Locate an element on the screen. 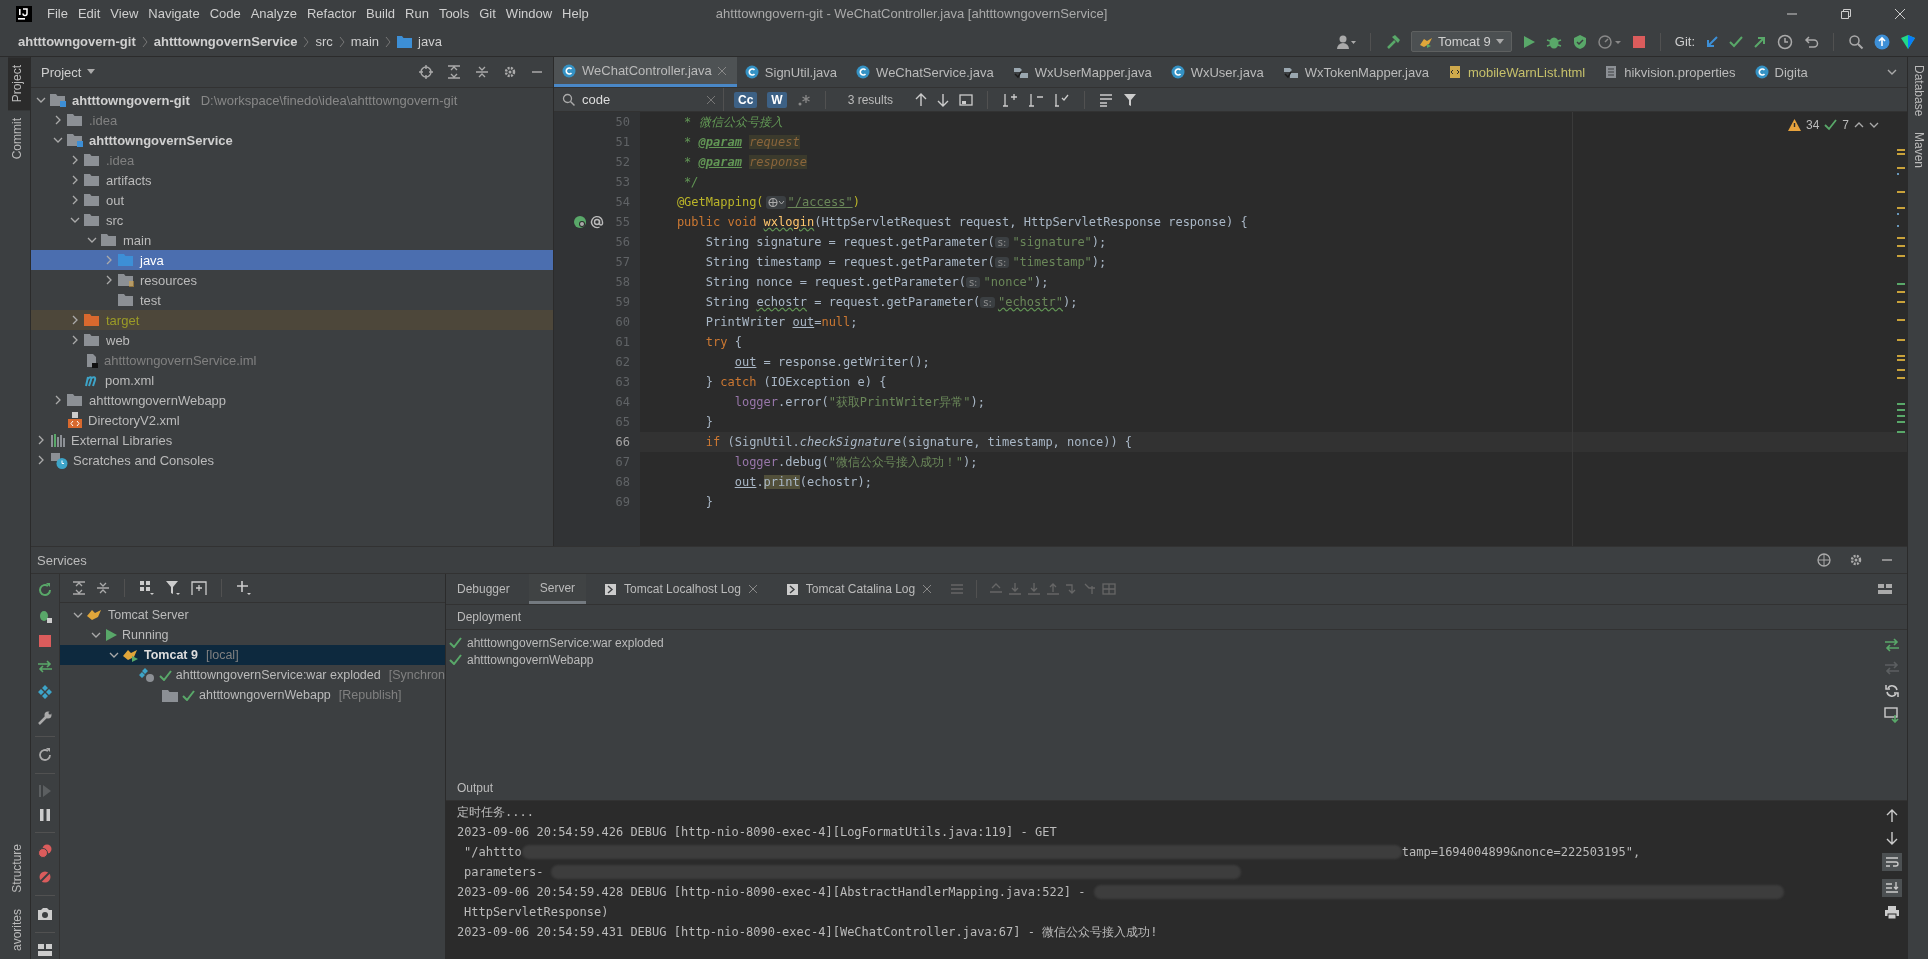  tab: Server is located at coordinates (557, 589).